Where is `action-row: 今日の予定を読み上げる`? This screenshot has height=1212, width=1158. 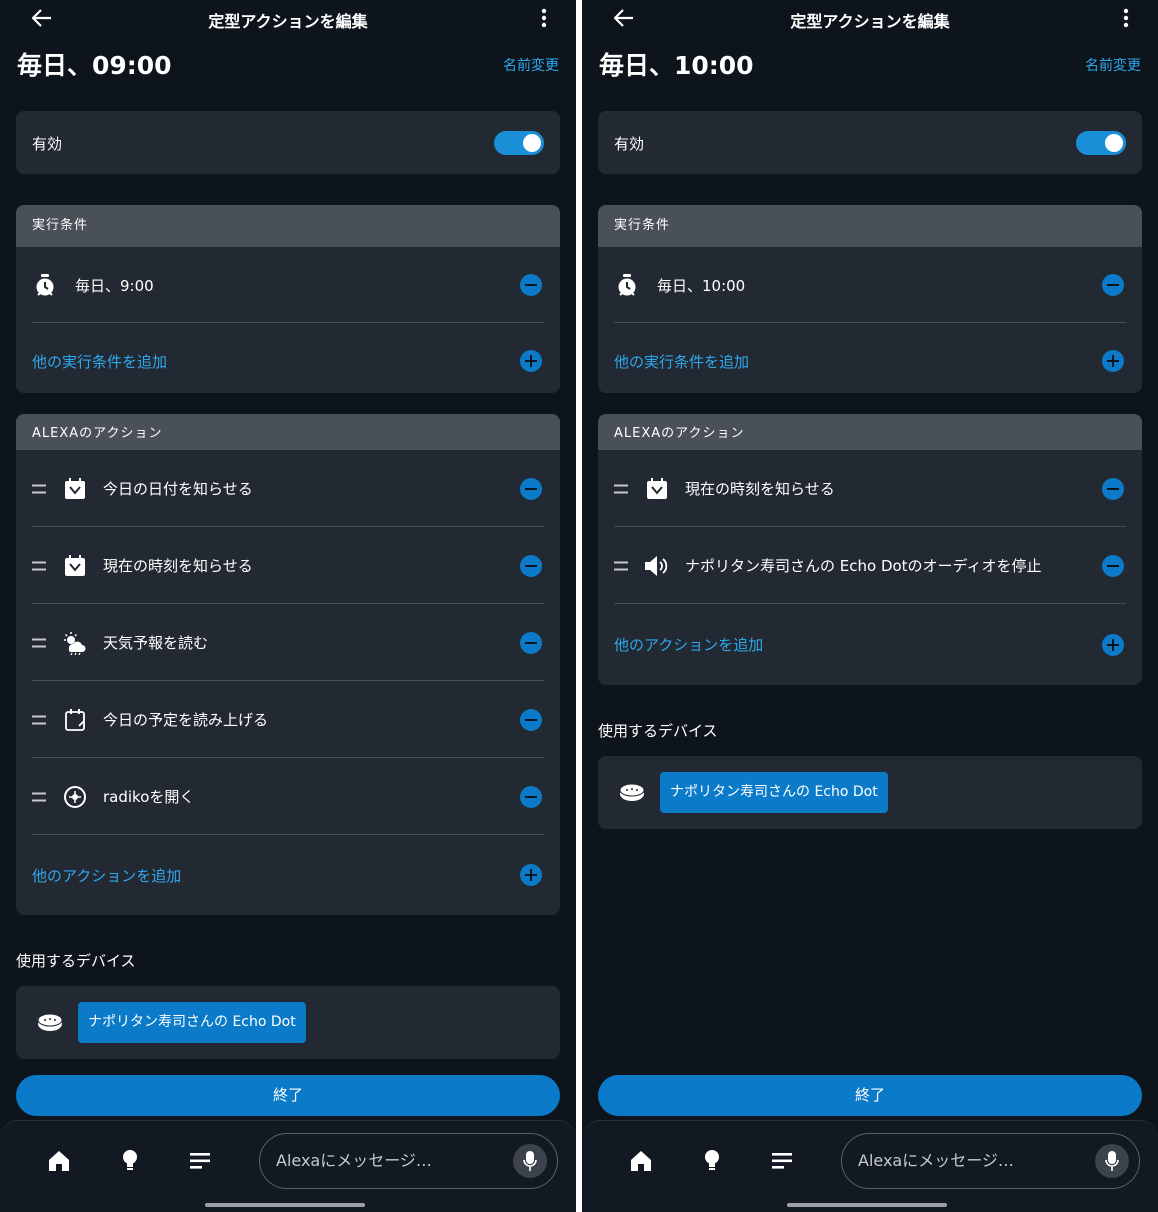 action-row: 今日の予定を読み上げる is located at coordinates (288, 719).